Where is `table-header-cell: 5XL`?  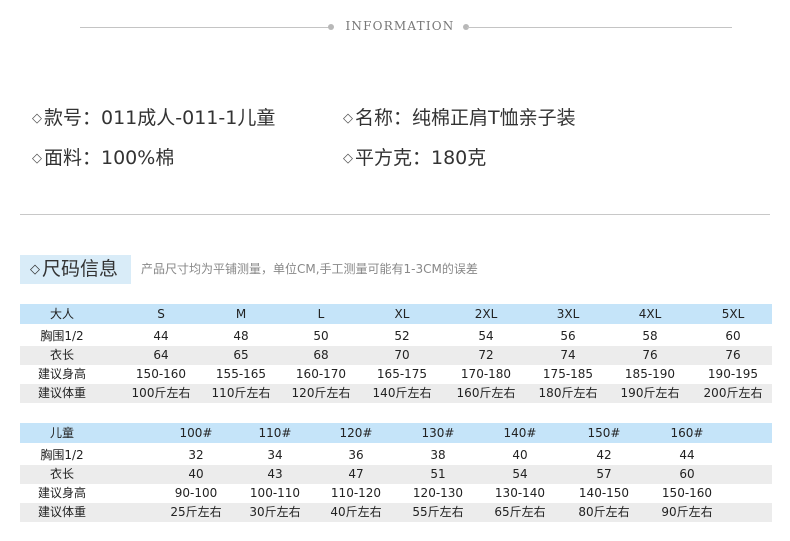
table-header-cell: 5XL is located at coordinates (733, 314).